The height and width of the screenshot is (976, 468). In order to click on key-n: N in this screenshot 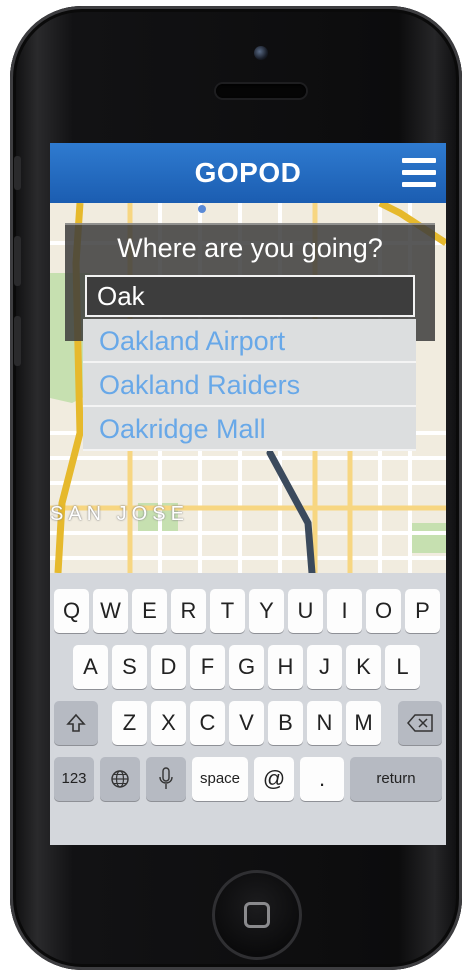, I will do `click(324, 723)`.